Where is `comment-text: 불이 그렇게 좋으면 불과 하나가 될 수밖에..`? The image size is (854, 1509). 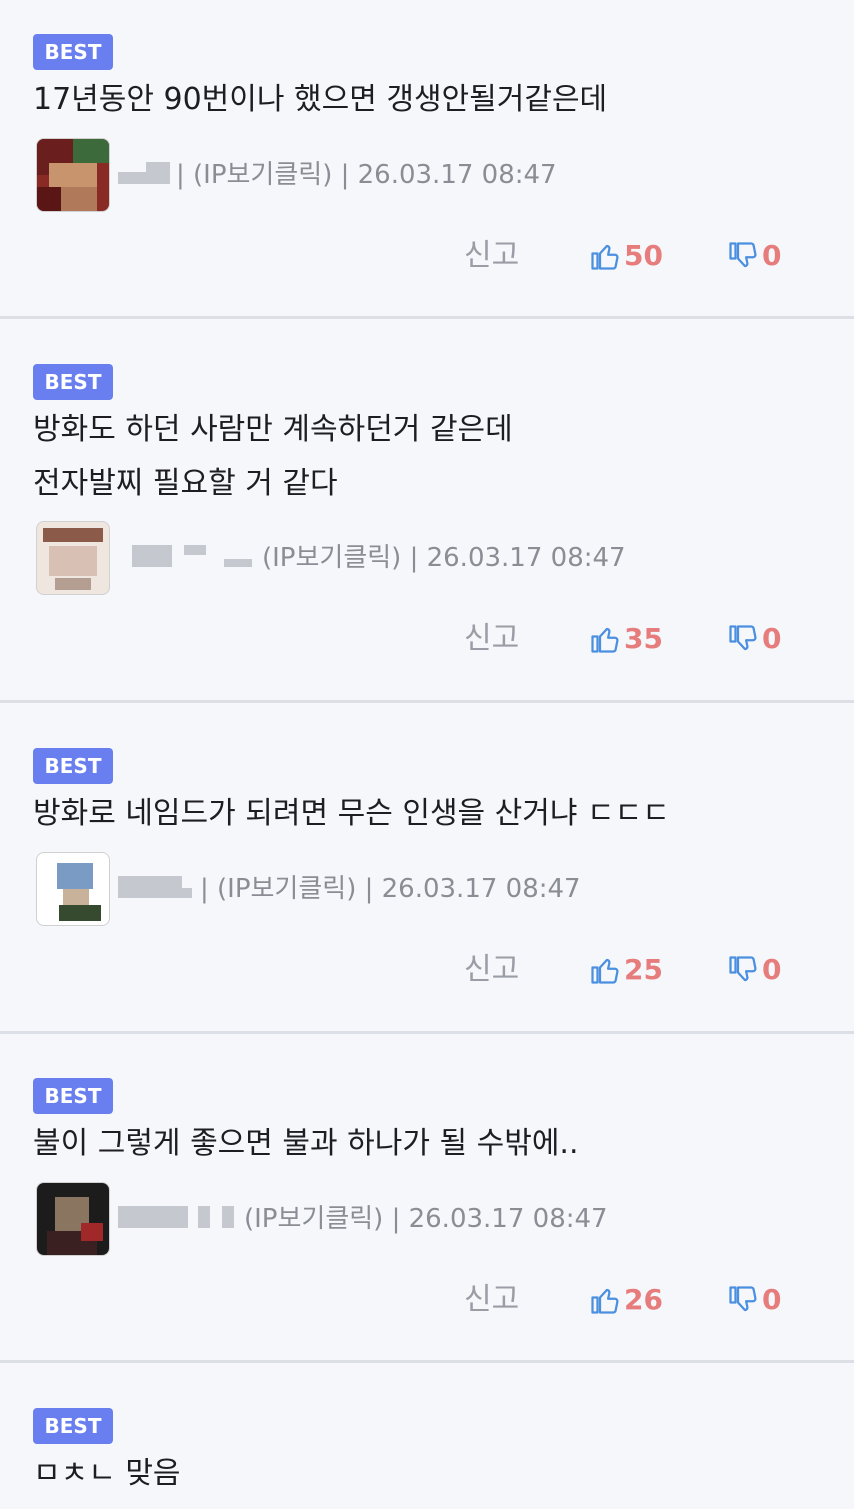 comment-text: 불이 그렇게 좋으면 불과 하나가 될 수밖에.. is located at coordinates (306, 1143).